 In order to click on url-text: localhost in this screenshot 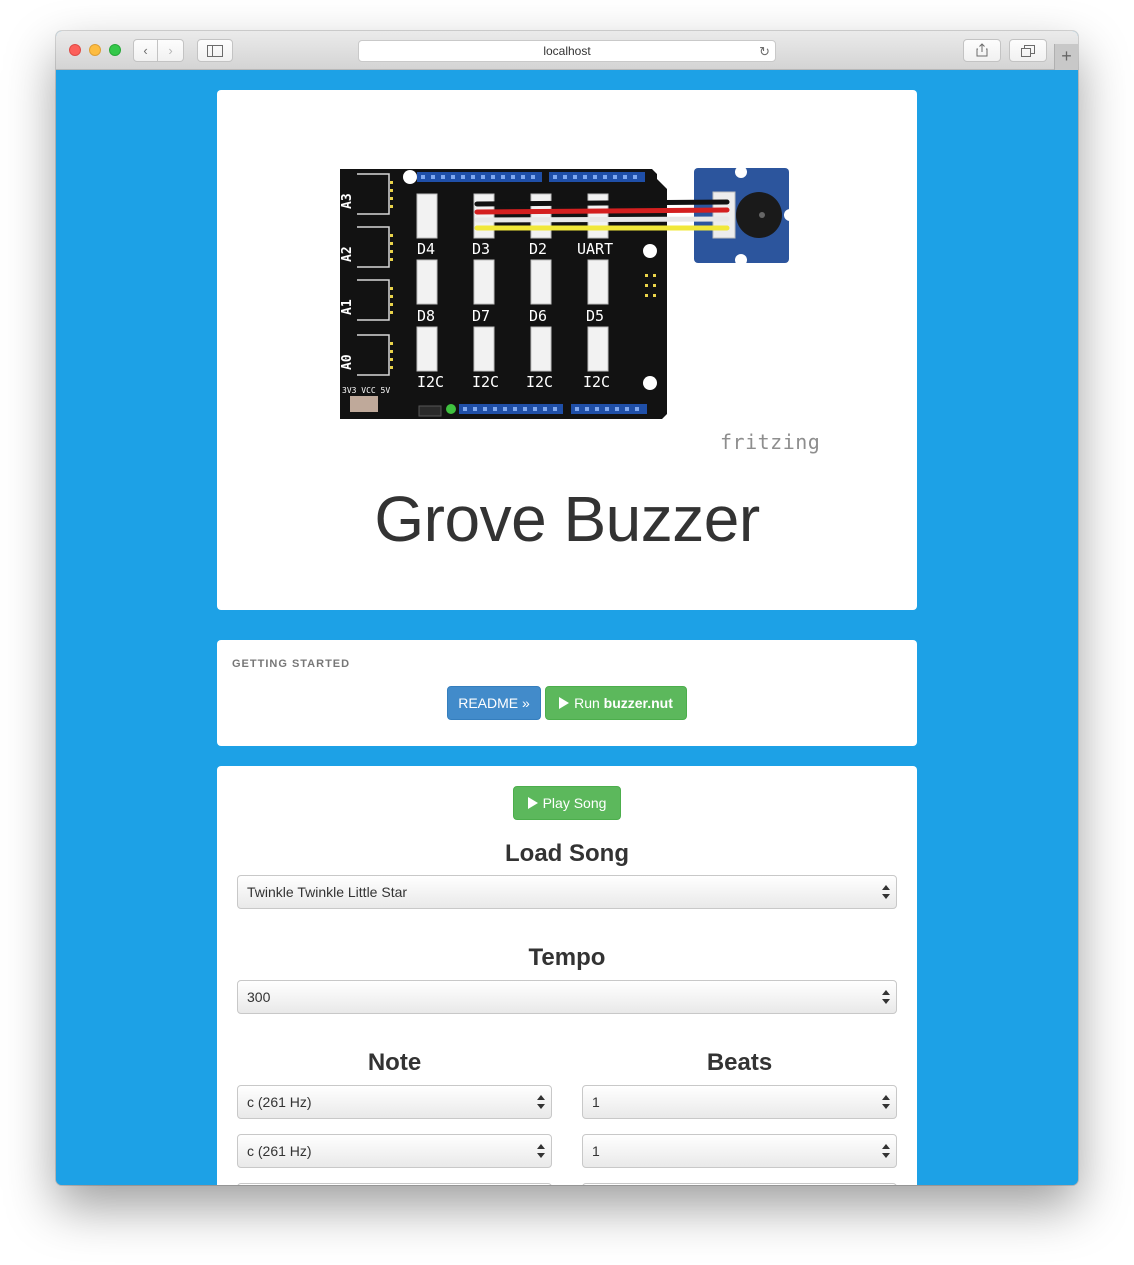, I will do `click(567, 51)`.